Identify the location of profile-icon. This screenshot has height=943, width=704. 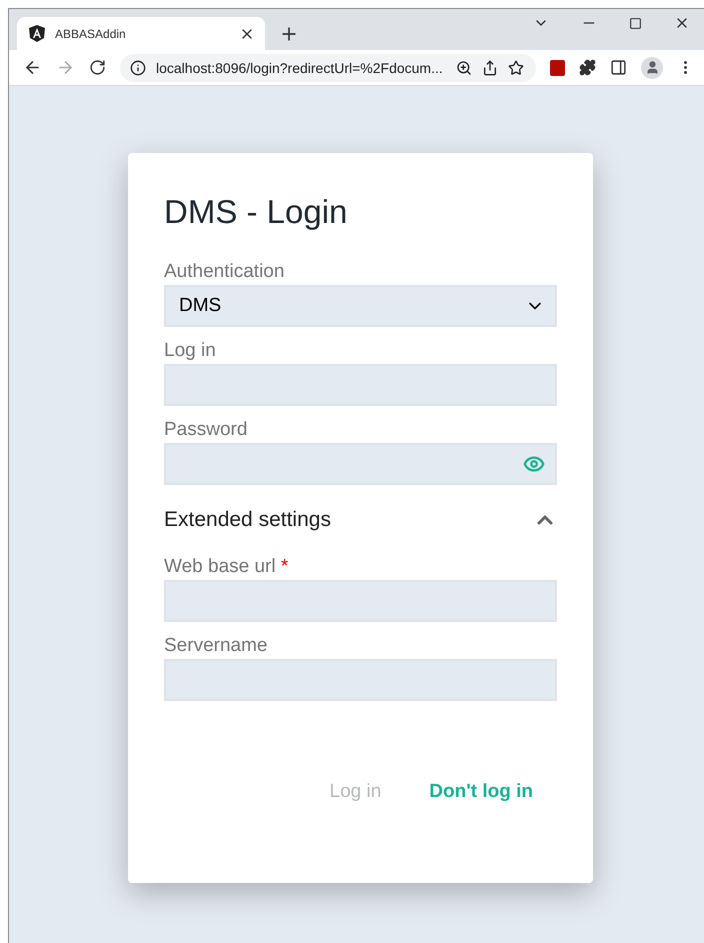
(652, 67).